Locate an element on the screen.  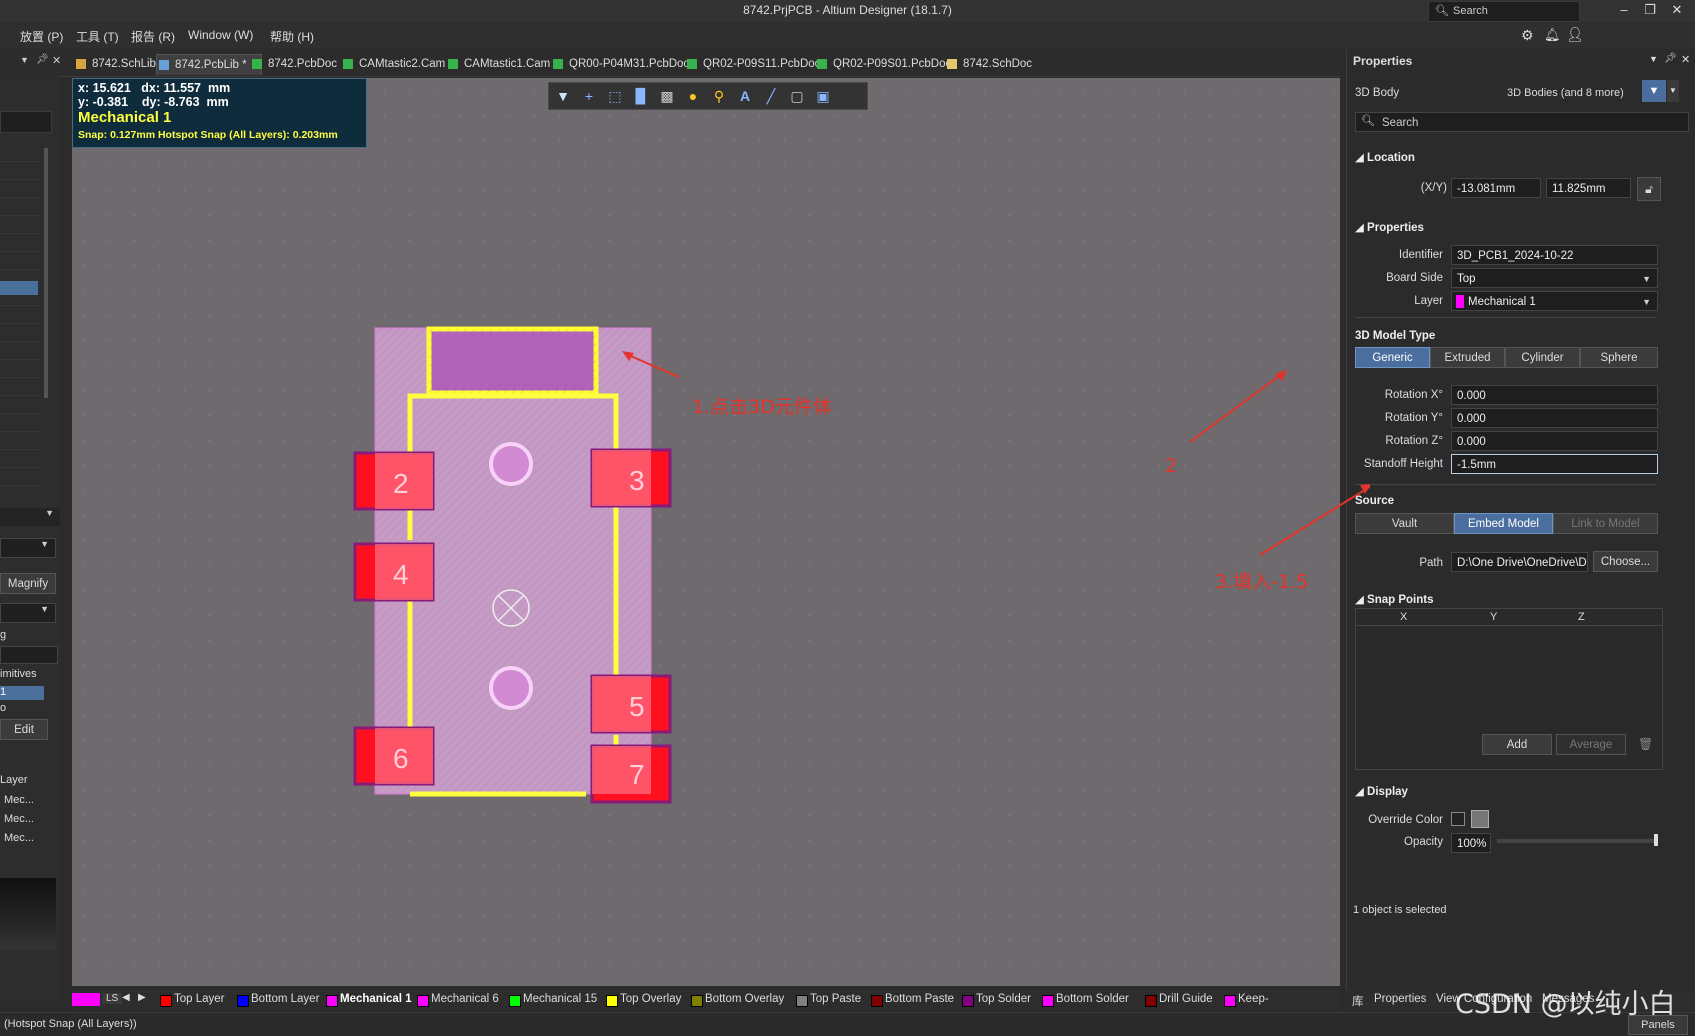
edit-button: Edit is located at coordinates (24, 729).